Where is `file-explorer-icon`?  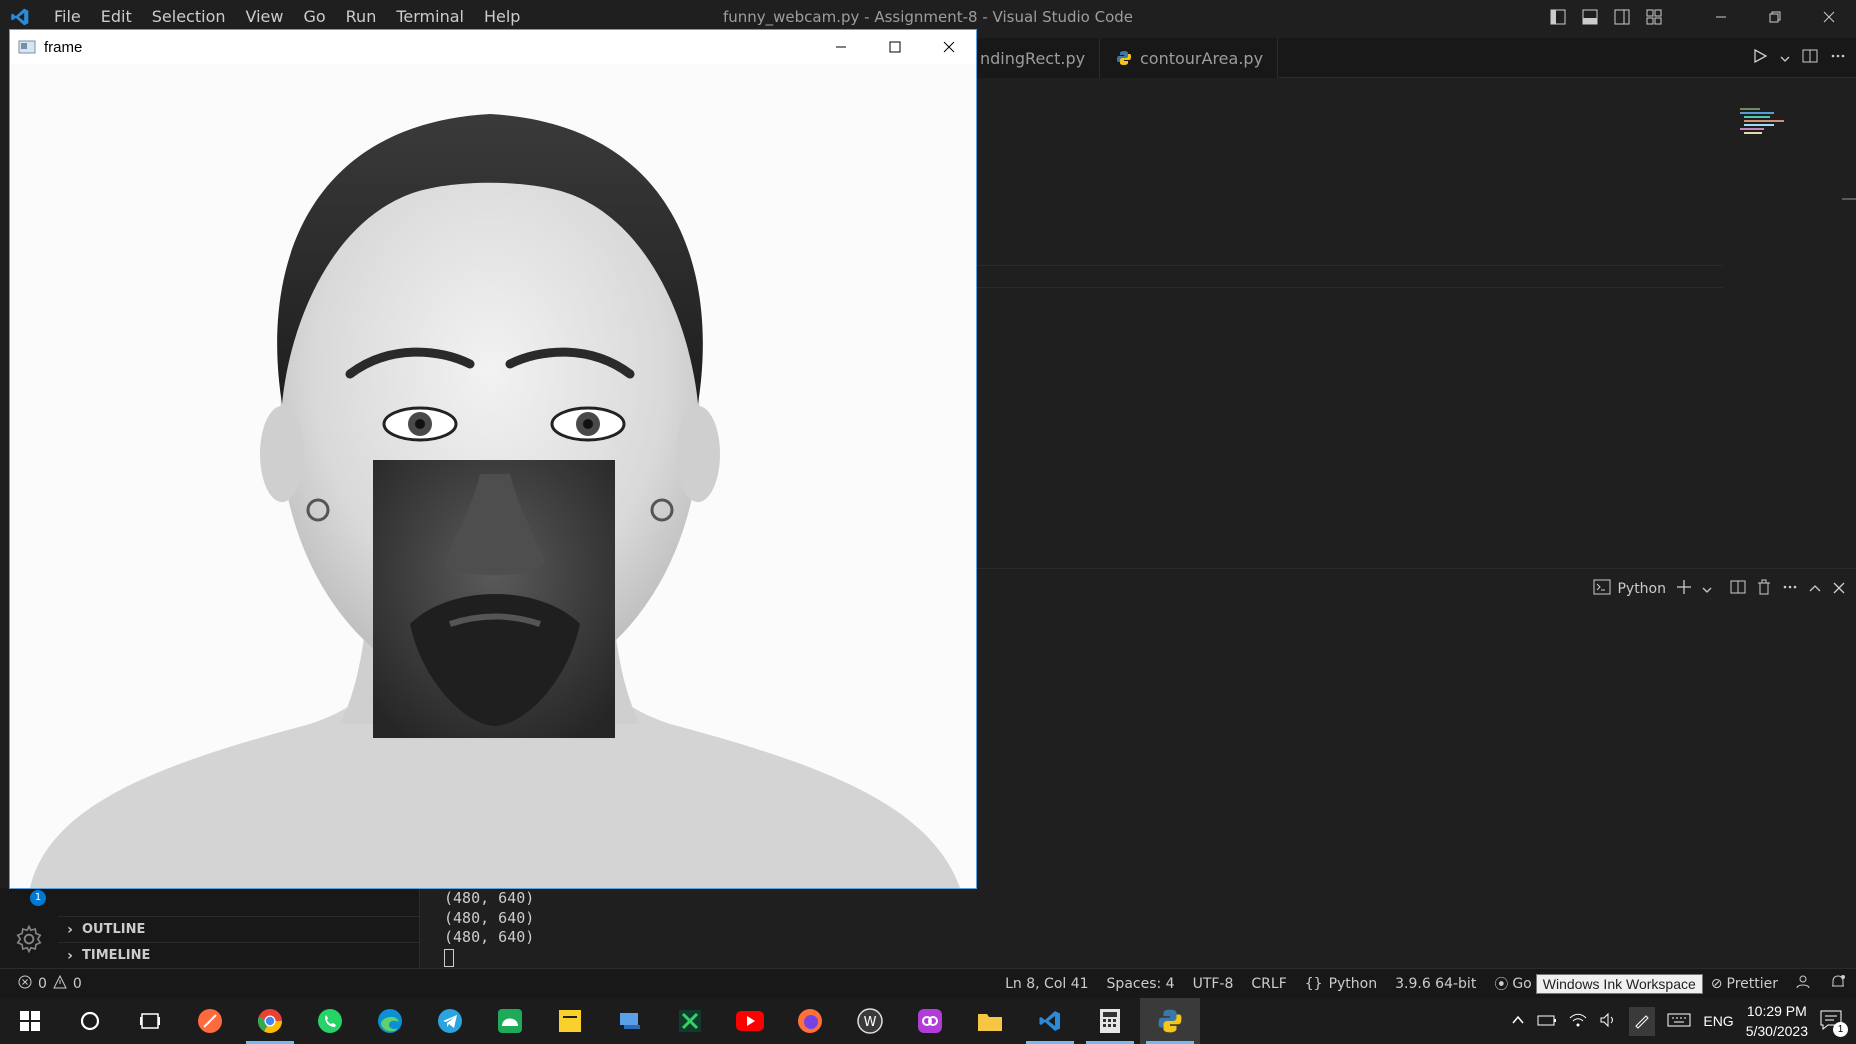
file-explorer-icon is located at coordinates (990, 1021).